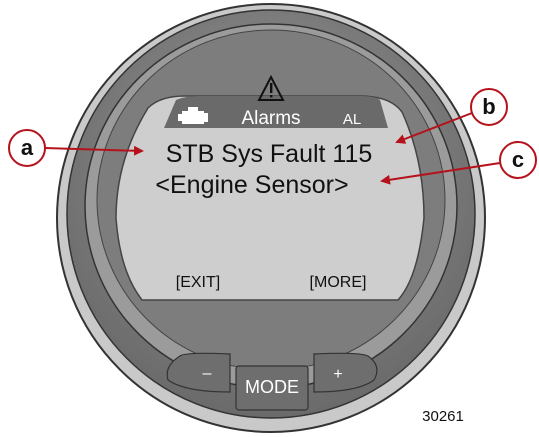 The height and width of the screenshot is (437, 539). I want to click on sensor-line: <Engine Sensor>, so click(251, 185).